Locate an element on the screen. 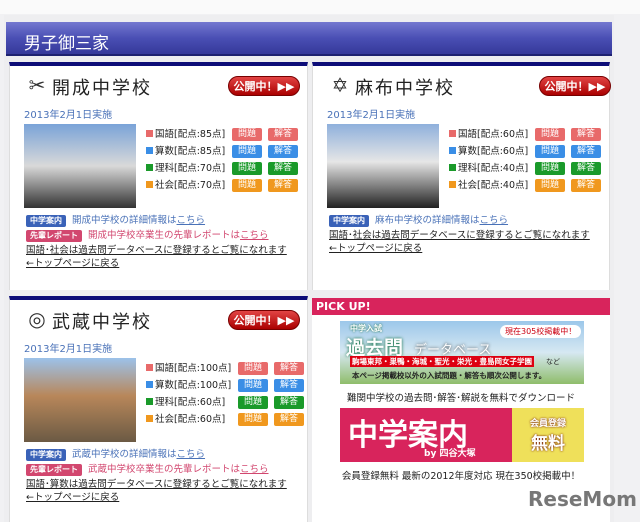 Image resolution: width=640 pixels, height=522 pixels. subject-label: 国語[配点:100点] is located at coordinates (193, 368).